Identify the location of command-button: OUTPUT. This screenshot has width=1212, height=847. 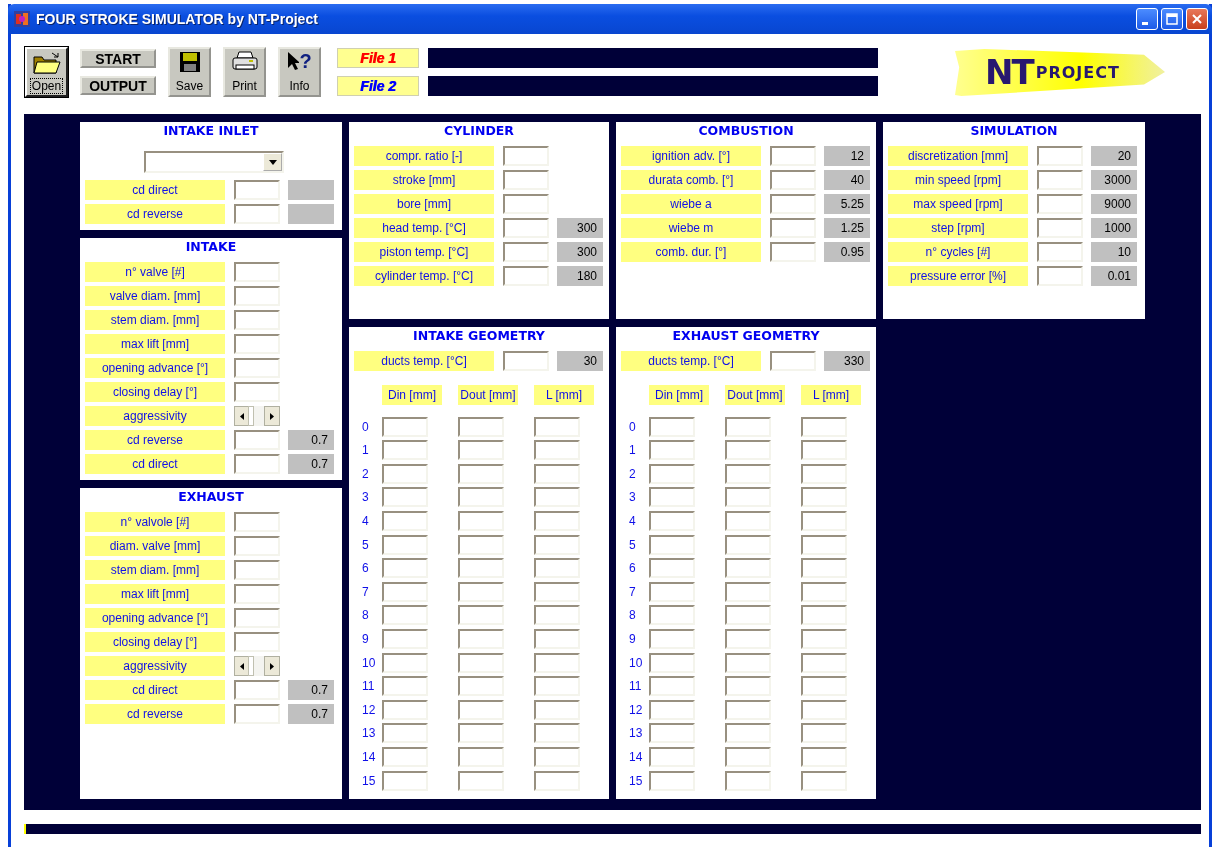
(118, 85).